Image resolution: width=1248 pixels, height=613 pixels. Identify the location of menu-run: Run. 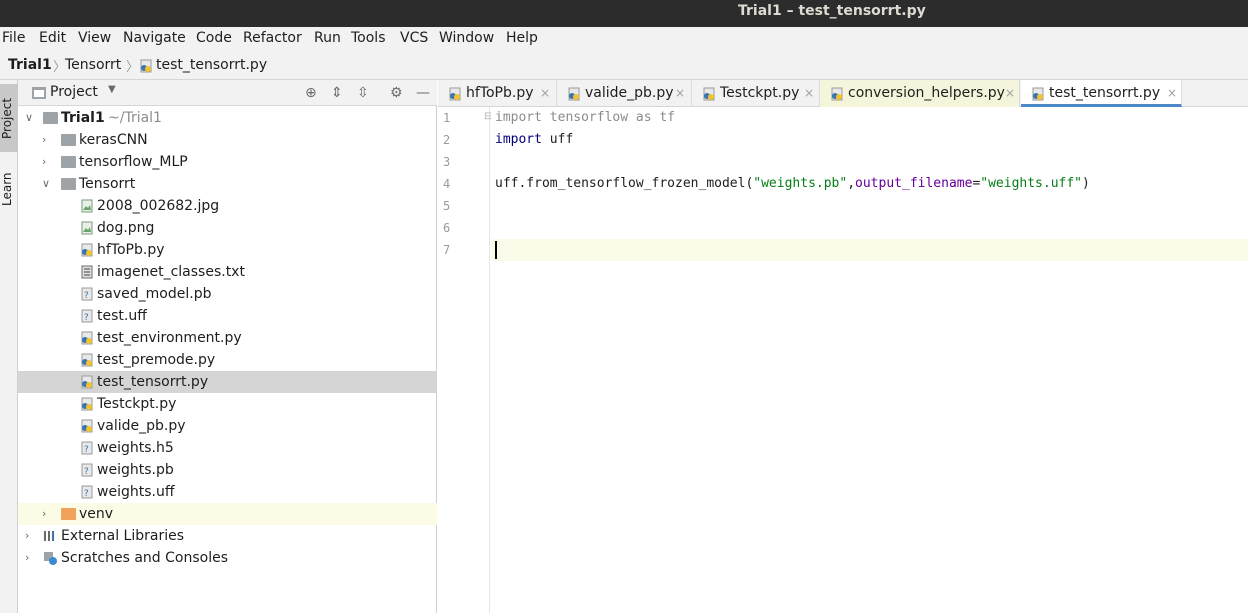
(327, 38).